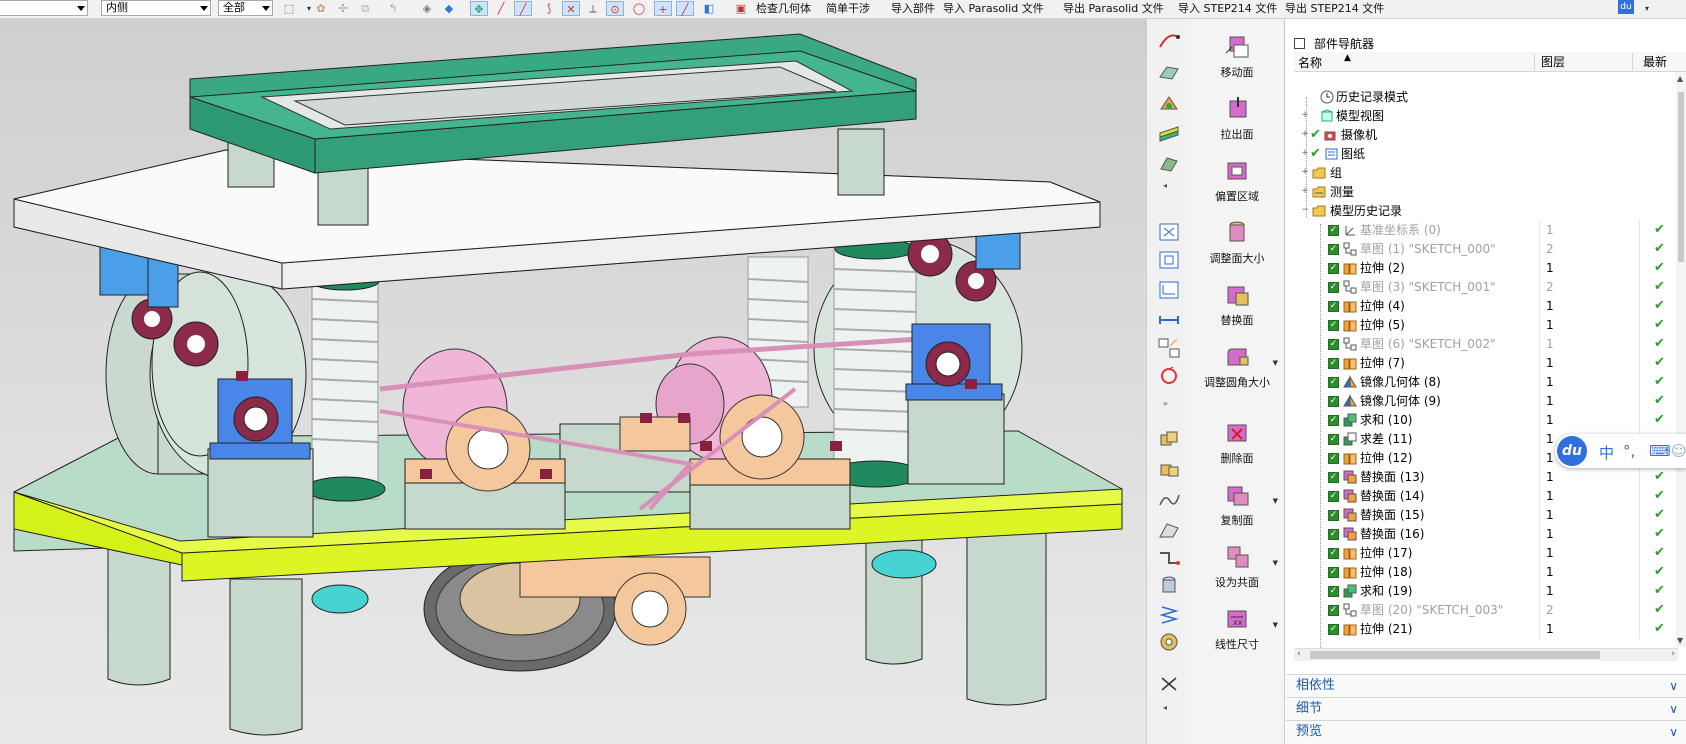 This screenshot has width=1686, height=744. I want to click on feature-row: ✓ 草图 (6) "SKETCH_002" 1 ✔, so click(1490, 344).